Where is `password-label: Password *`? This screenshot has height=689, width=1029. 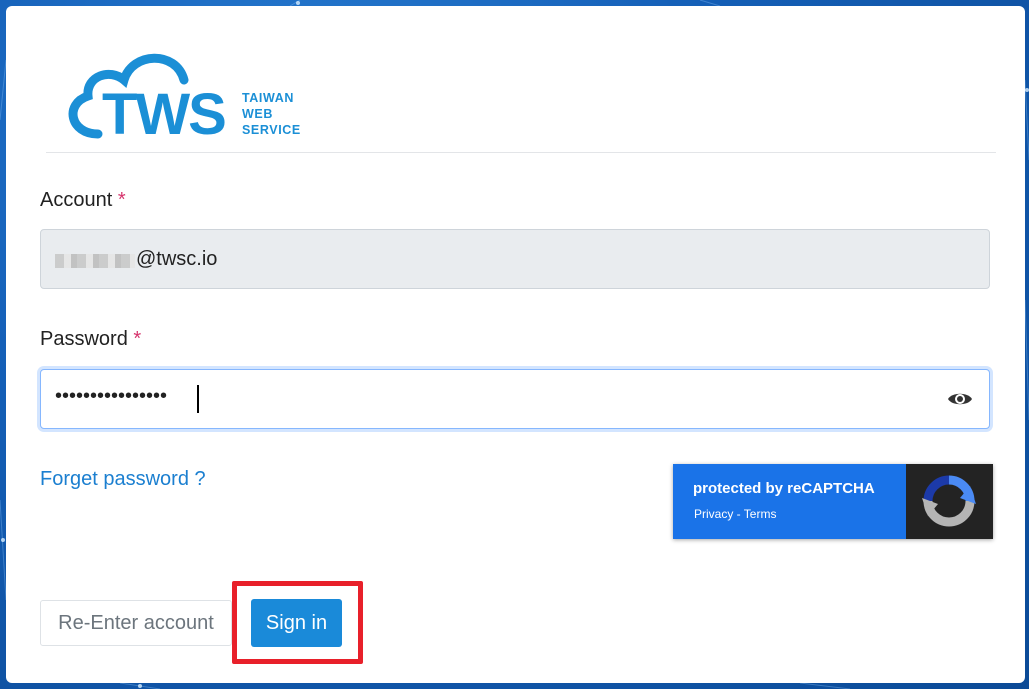
password-label: Password * is located at coordinates (90, 339).